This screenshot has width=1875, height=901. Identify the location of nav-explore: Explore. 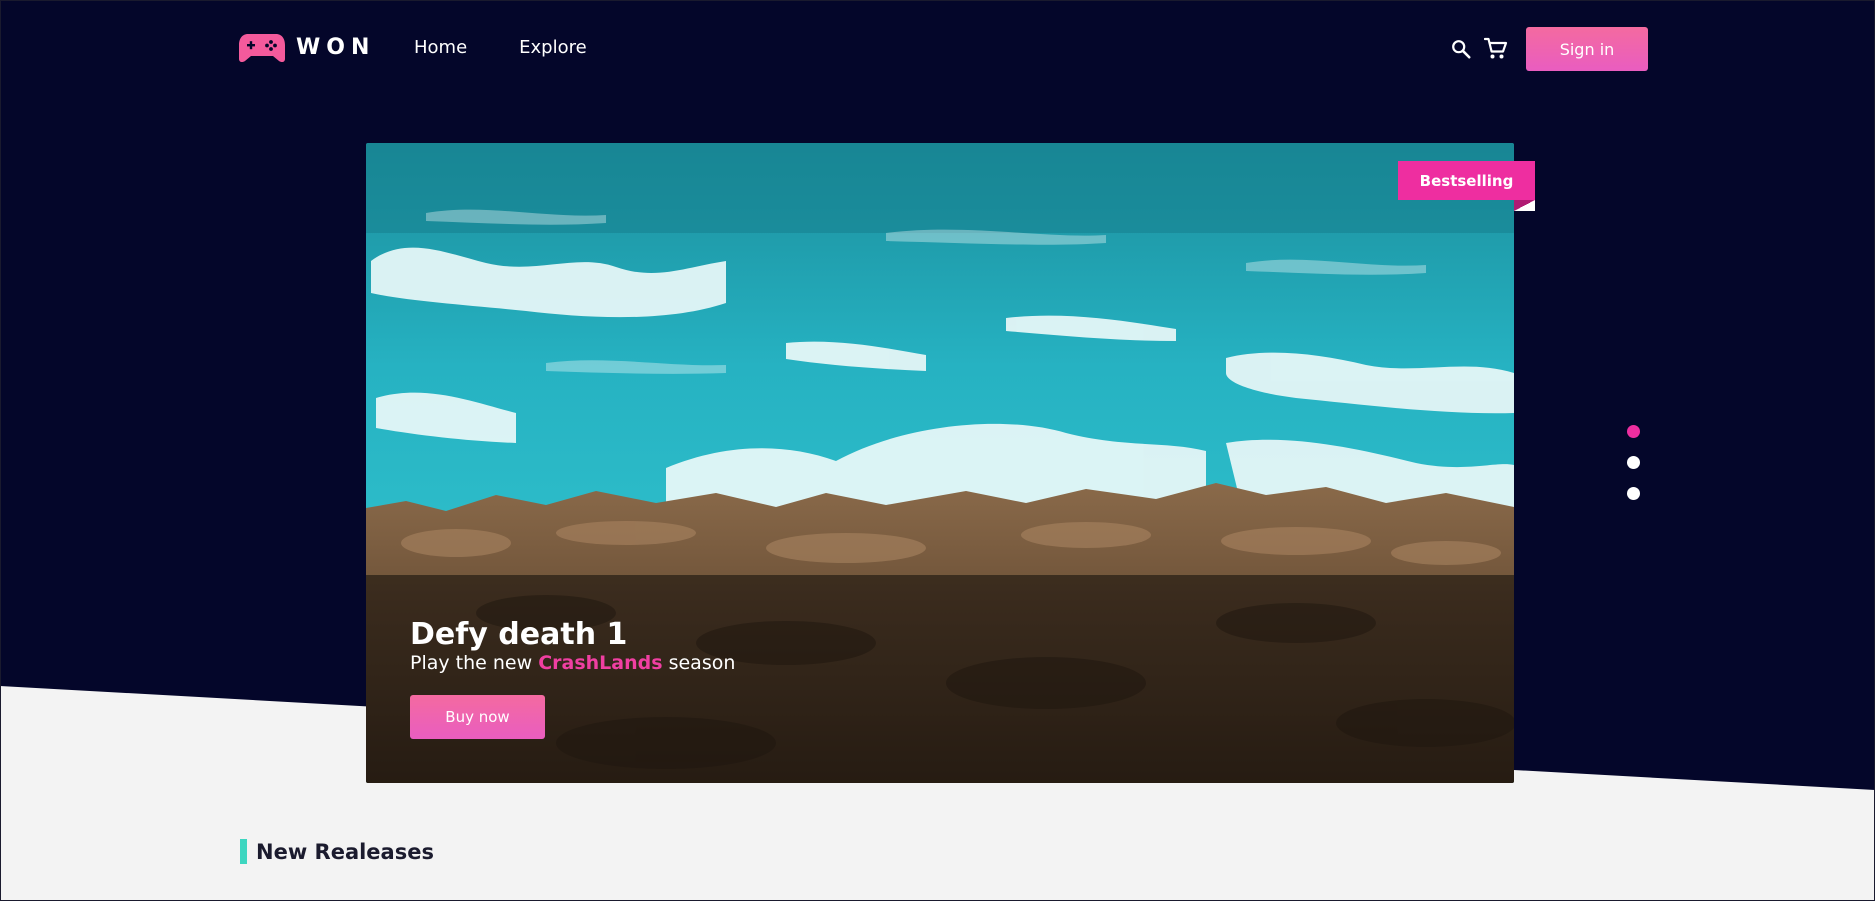
(553, 47).